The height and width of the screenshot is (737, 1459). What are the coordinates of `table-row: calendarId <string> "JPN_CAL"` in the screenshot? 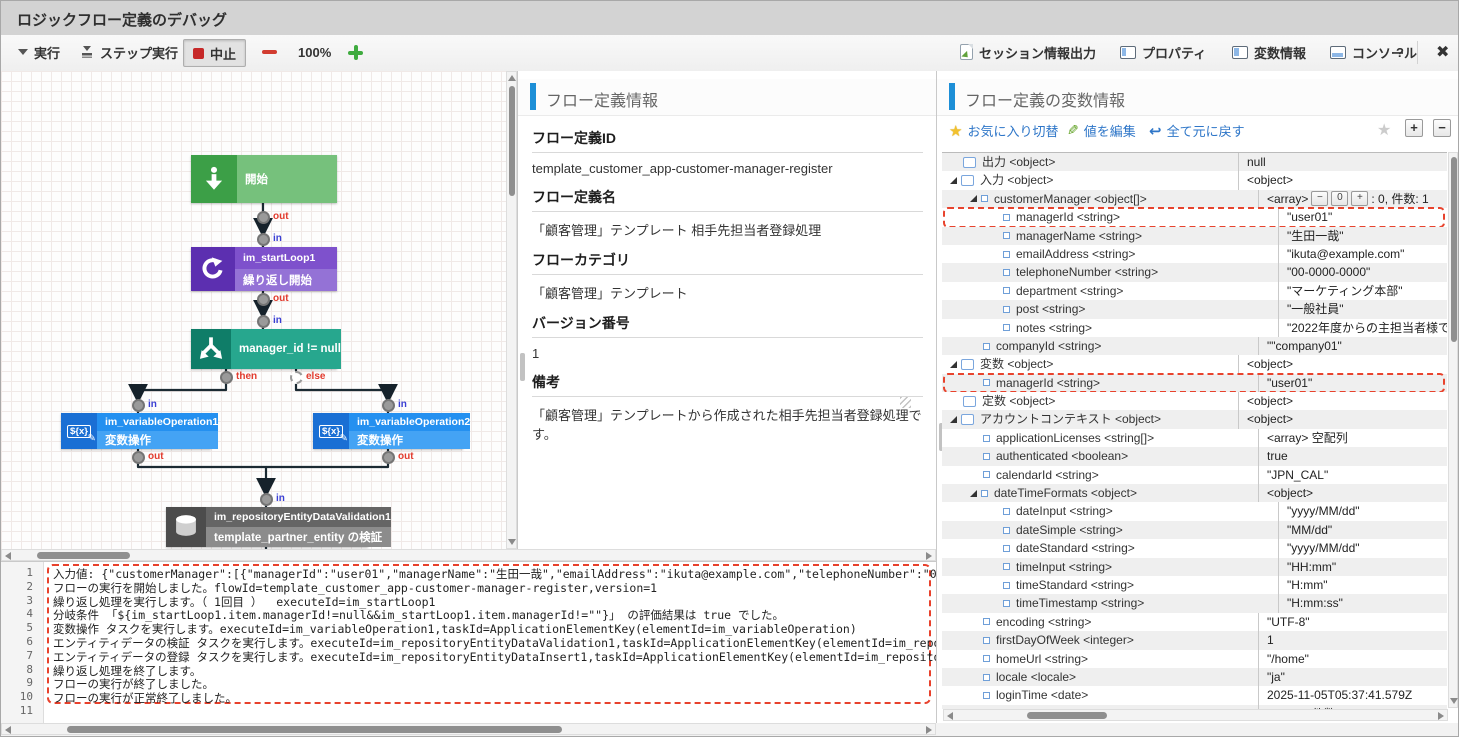 It's located at (1194, 475).